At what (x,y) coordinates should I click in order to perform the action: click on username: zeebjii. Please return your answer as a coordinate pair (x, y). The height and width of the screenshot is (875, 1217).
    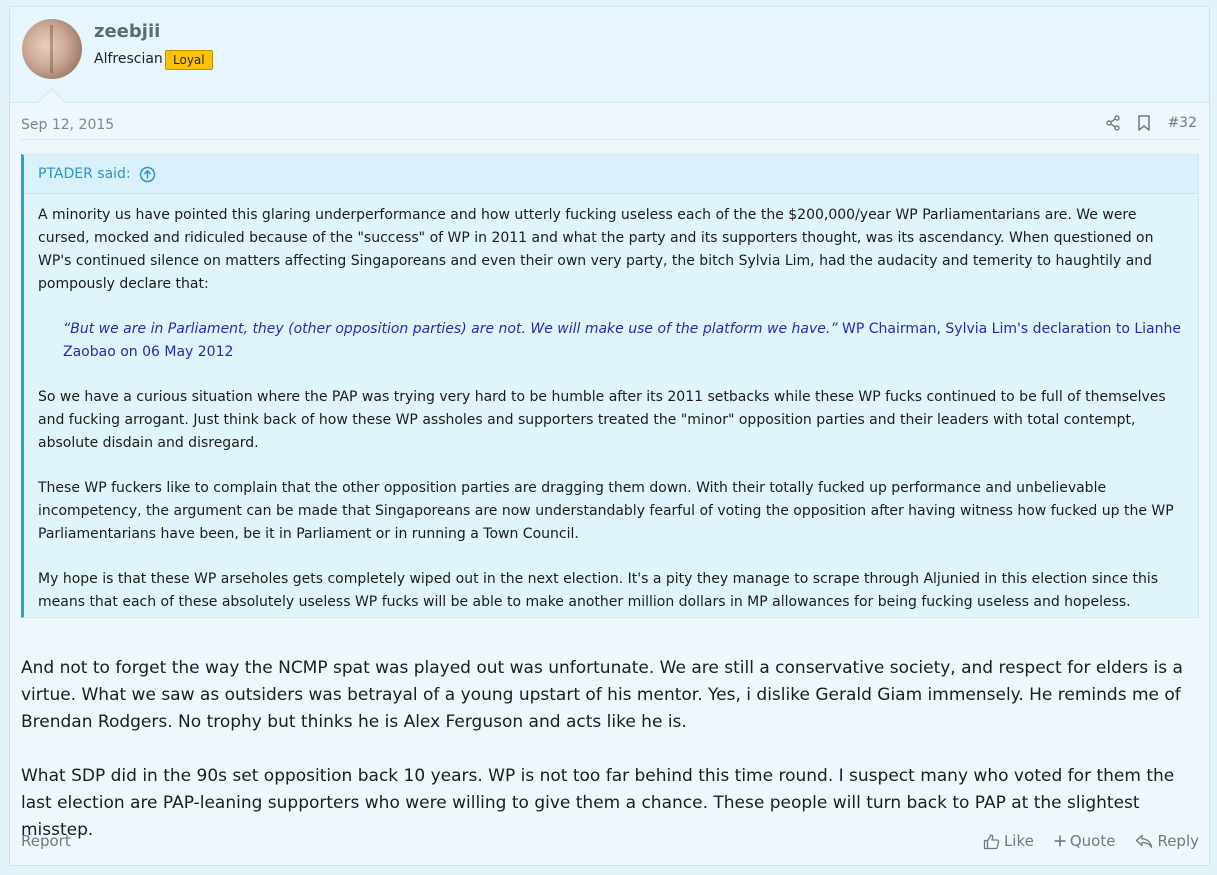
    Looking at the image, I should click on (127, 31).